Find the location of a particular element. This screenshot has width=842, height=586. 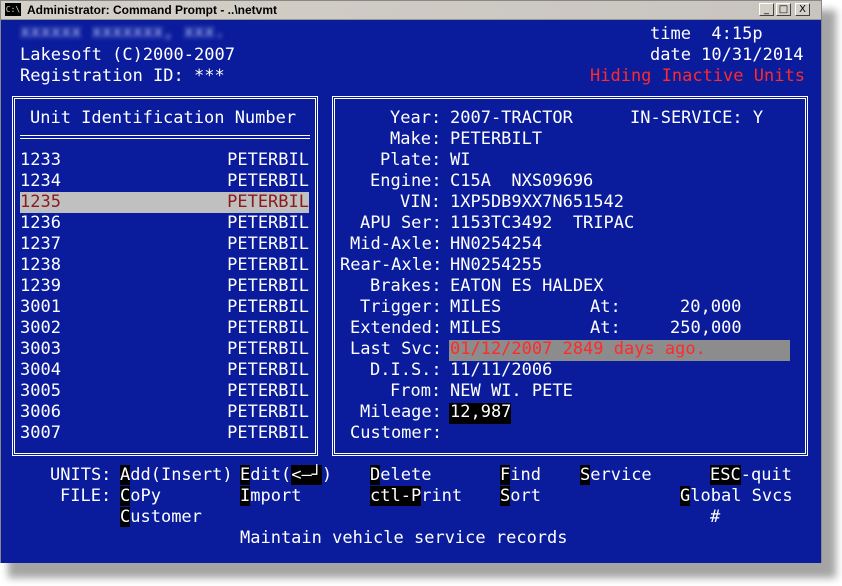

dis-label: D.I.S.: is located at coordinates (406, 370).